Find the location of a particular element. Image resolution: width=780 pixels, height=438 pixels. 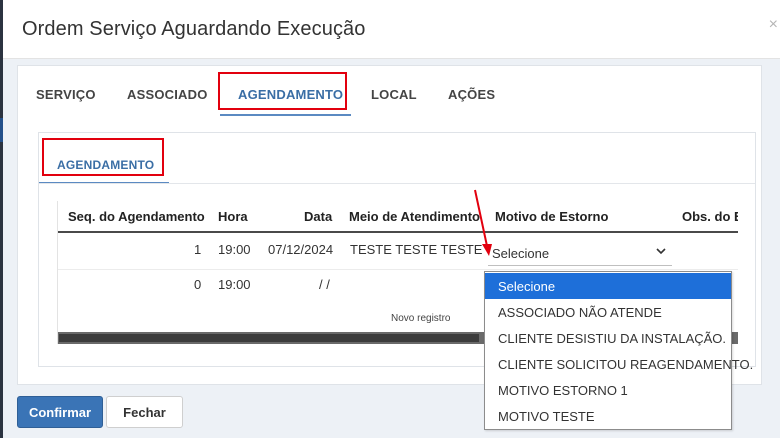

dropdown-option: MOTIVO TESTE is located at coordinates (608, 416).